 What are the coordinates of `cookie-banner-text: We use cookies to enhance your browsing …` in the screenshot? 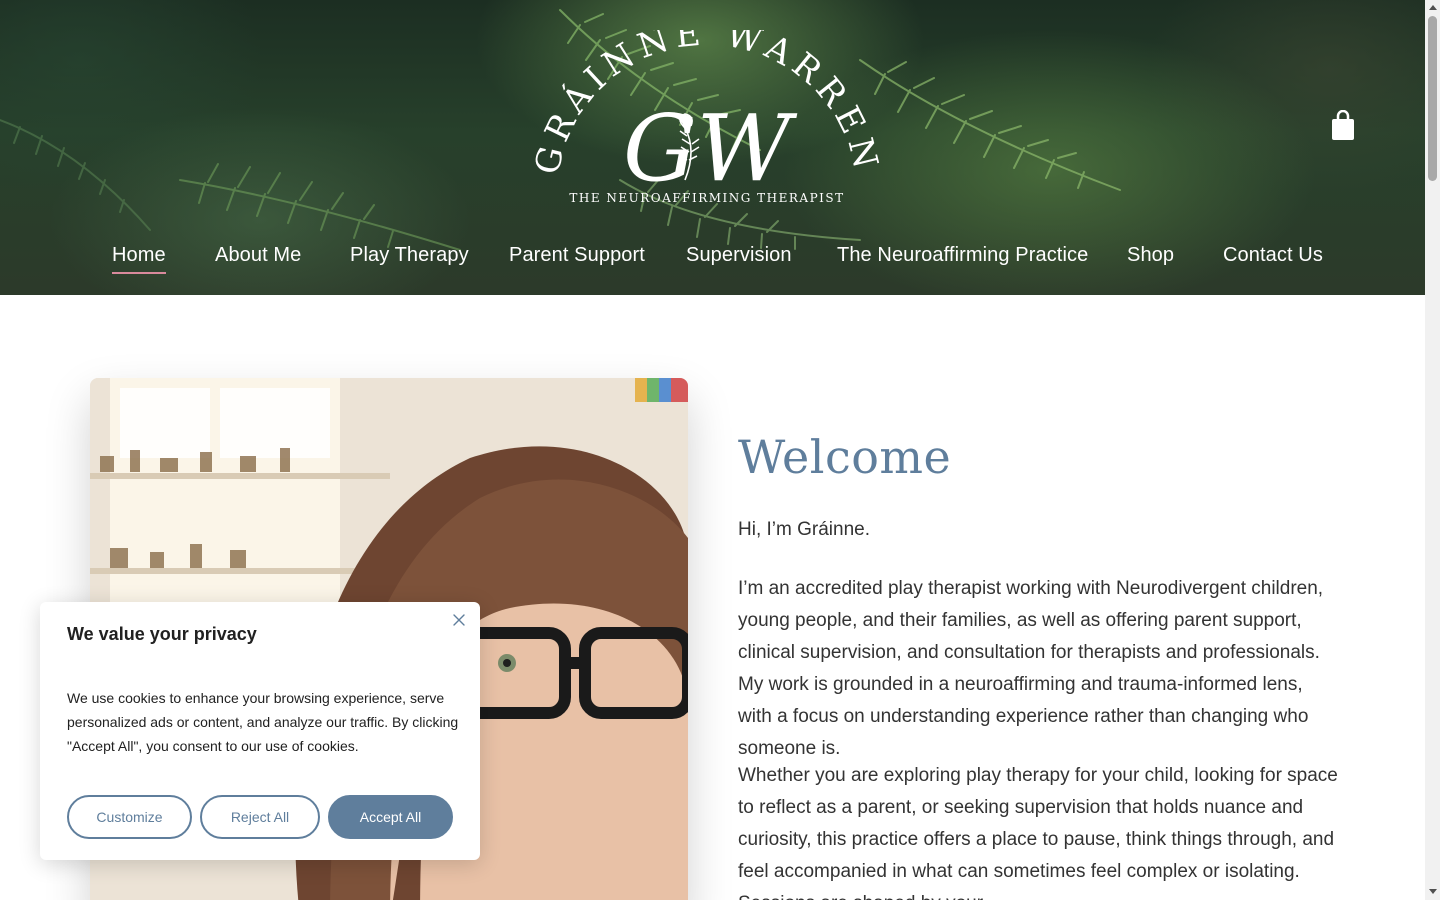 It's located at (263, 722).